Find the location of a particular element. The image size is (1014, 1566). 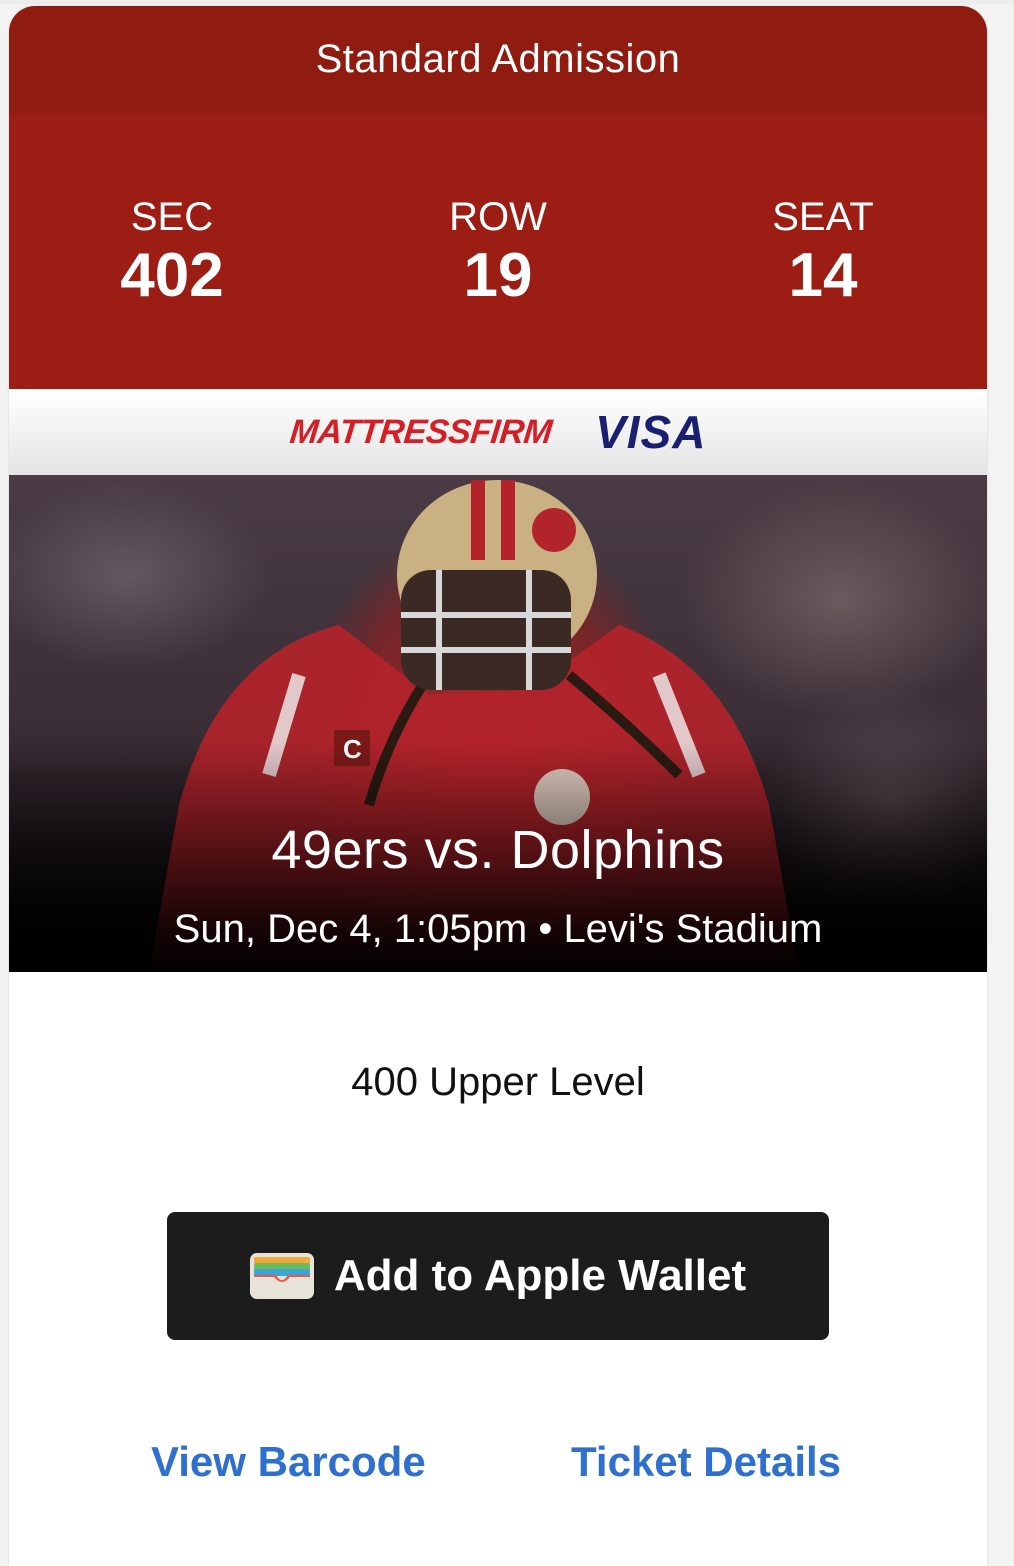

section-info: SEC 402 is located at coordinates (172, 253).